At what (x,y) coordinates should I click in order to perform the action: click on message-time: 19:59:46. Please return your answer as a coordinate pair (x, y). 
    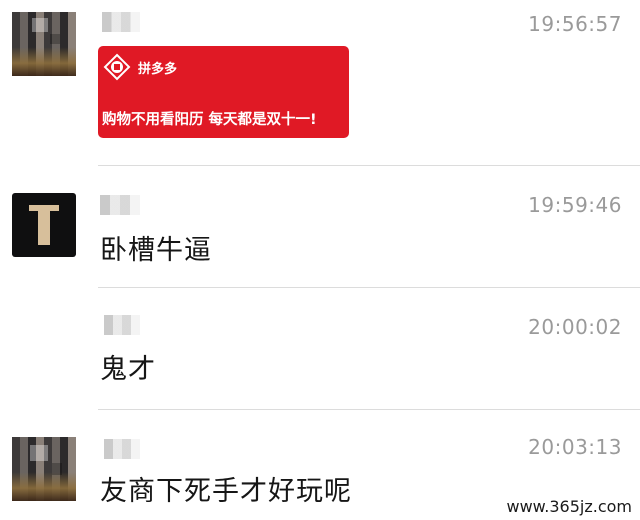
    Looking at the image, I should click on (575, 205).